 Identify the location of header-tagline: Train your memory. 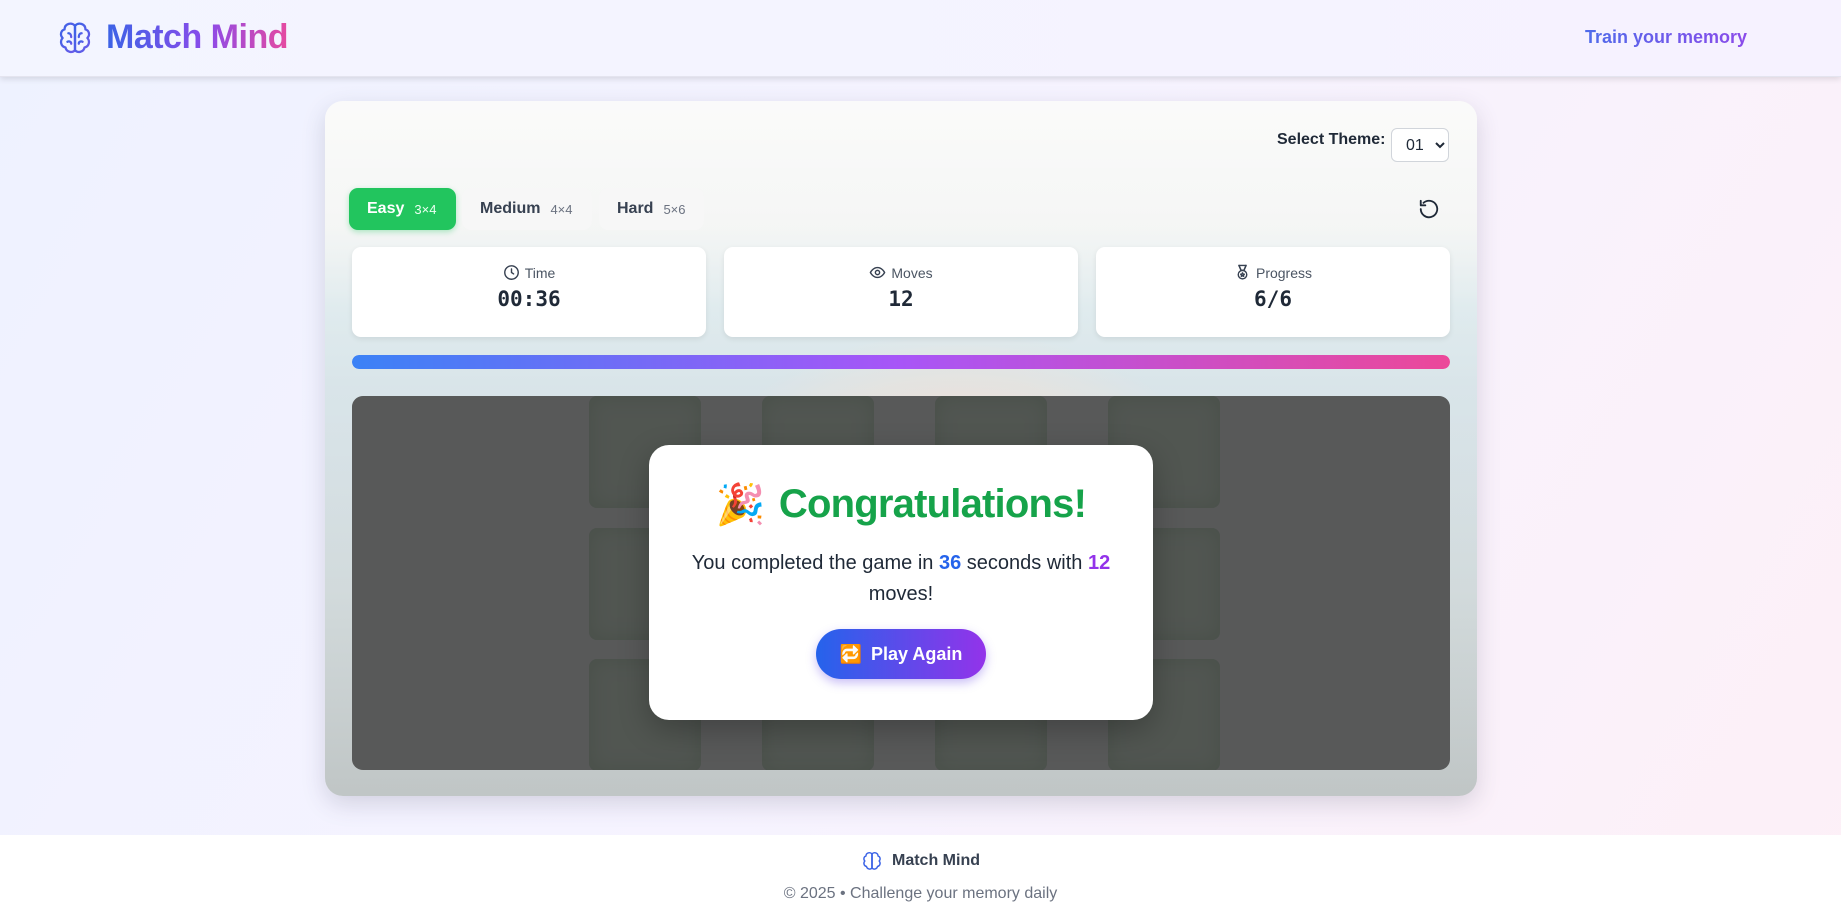
(1666, 37).